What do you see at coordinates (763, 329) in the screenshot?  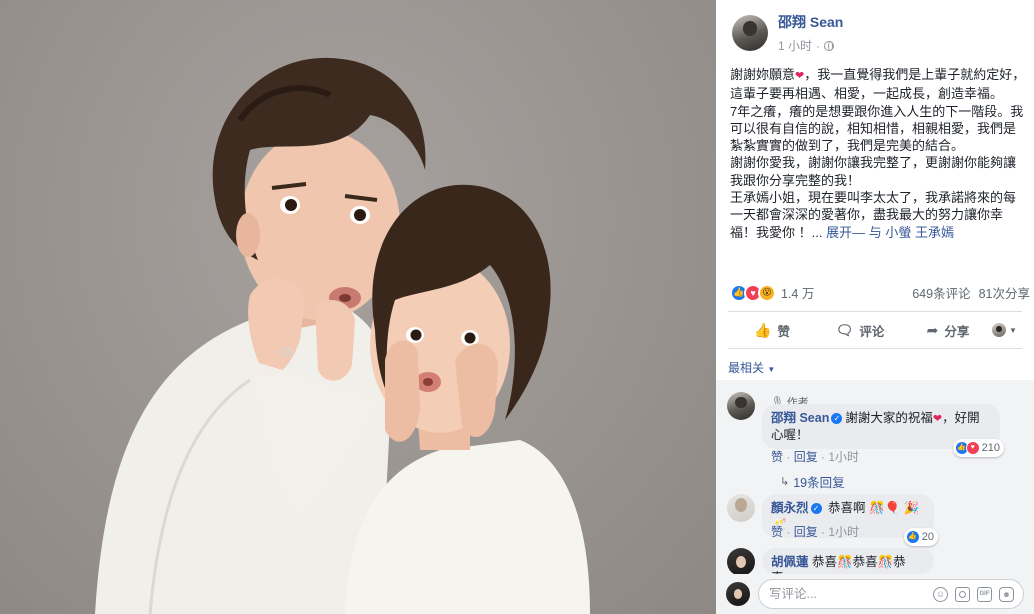 I see `thumbs-up-icon: 👍` at bounding box center [763, 329].